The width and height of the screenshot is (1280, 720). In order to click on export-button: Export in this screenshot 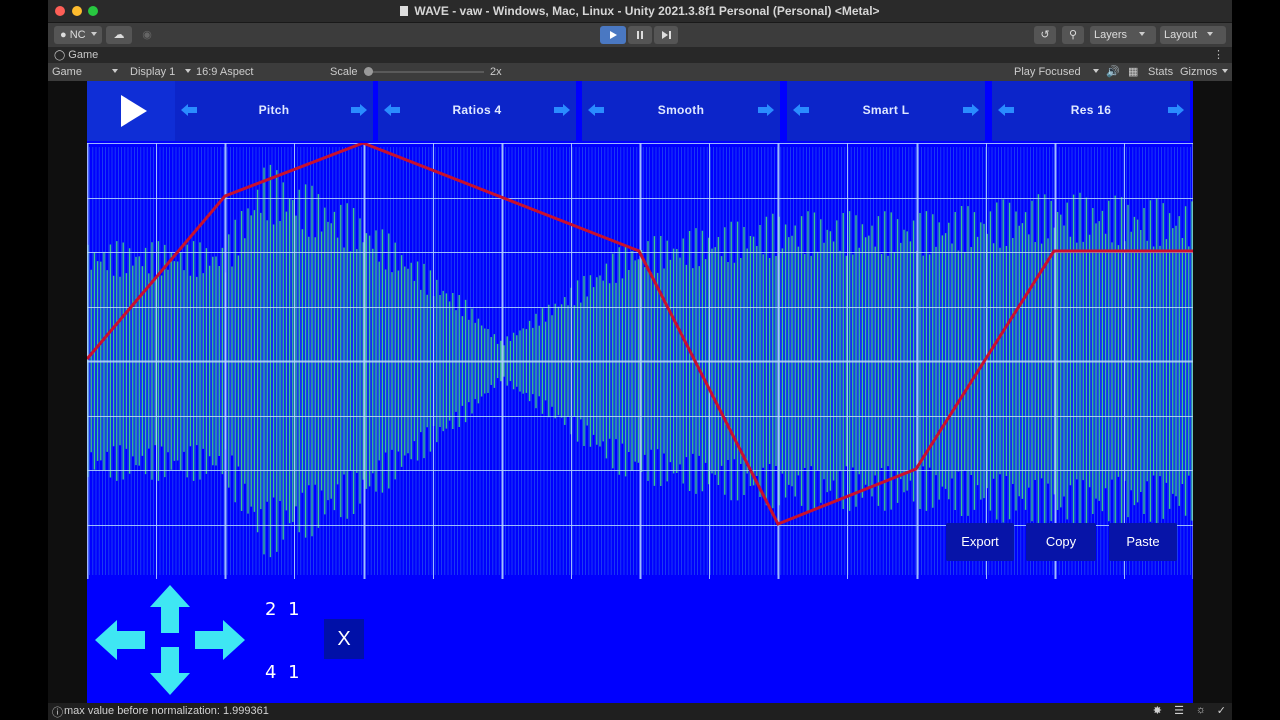, I will do `click(980, 542)`.